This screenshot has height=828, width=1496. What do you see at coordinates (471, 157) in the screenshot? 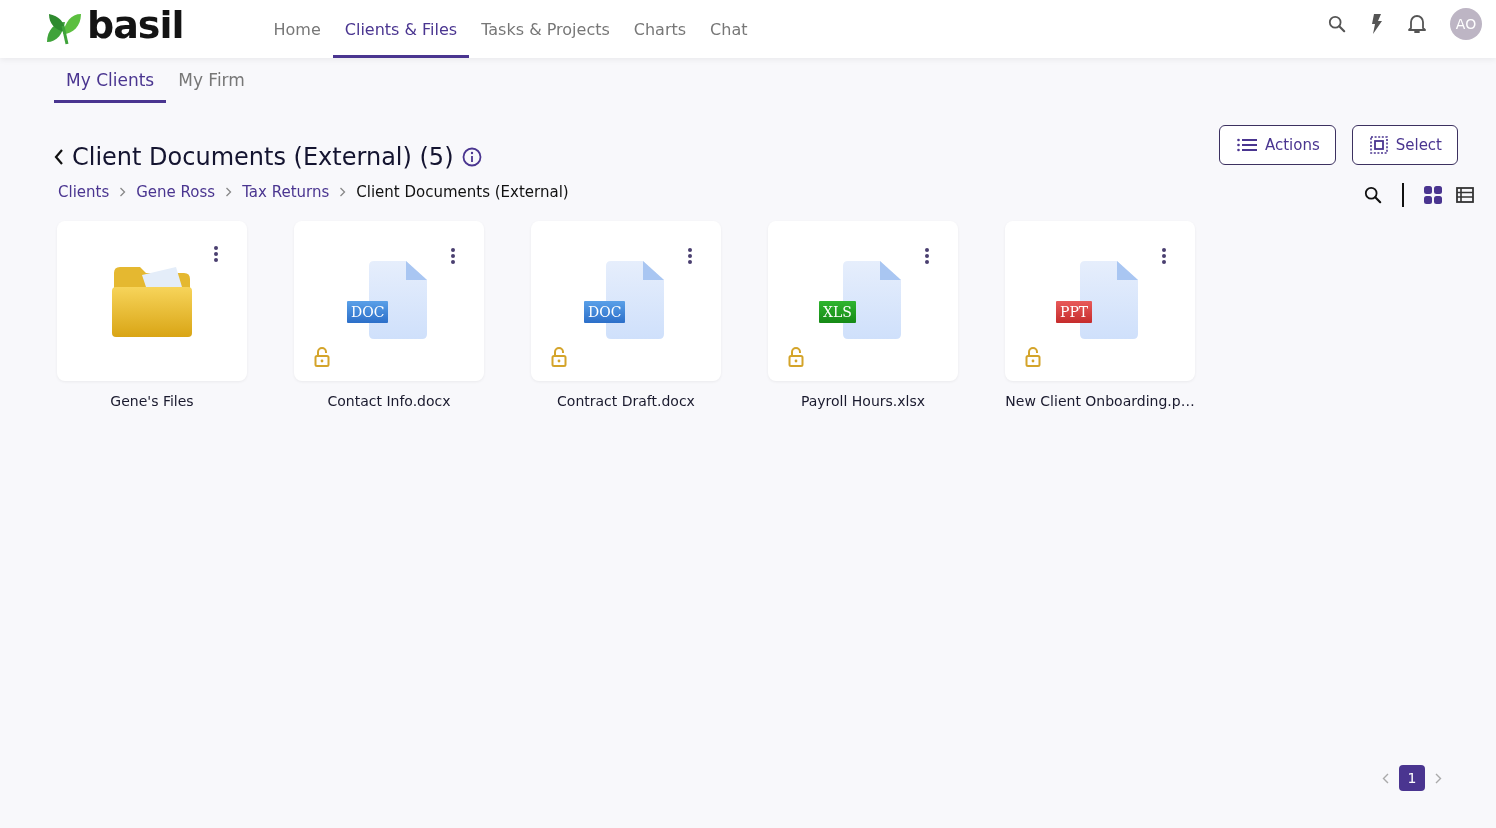
I see `info-icon` at bounding box center [471, 157].